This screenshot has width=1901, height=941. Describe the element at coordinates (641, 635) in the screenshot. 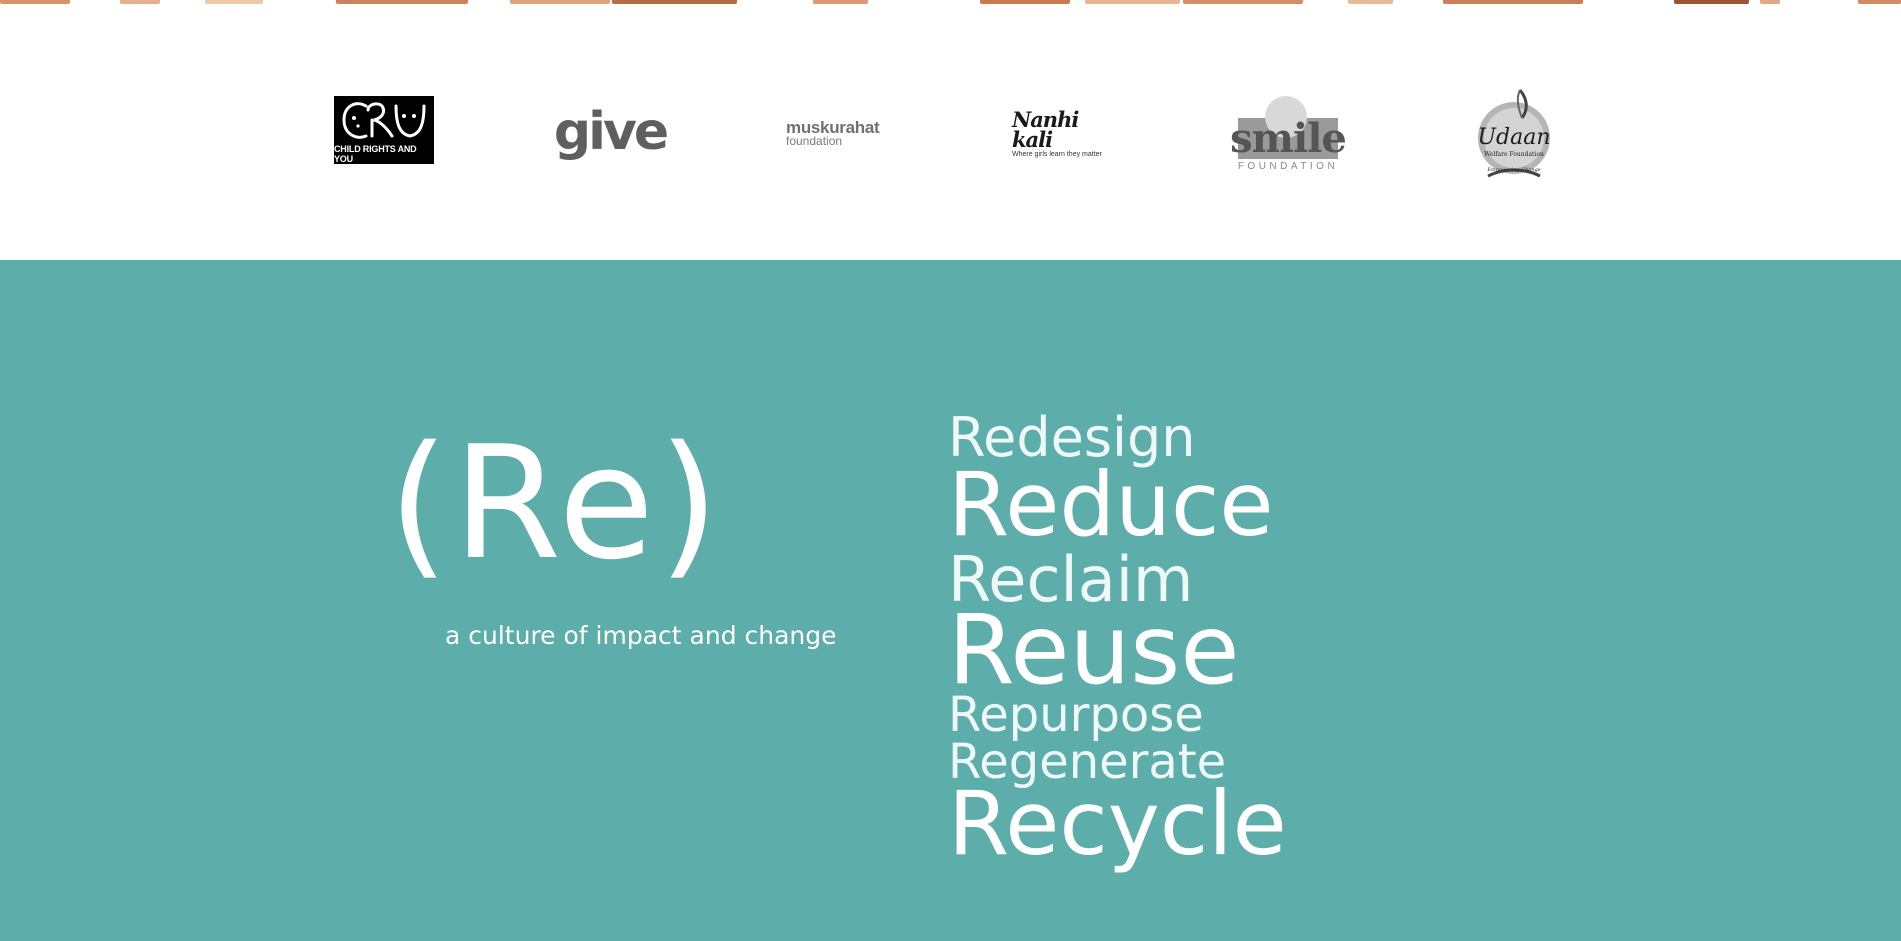

I see `re-tagline: a culture of impact and change` at that location.